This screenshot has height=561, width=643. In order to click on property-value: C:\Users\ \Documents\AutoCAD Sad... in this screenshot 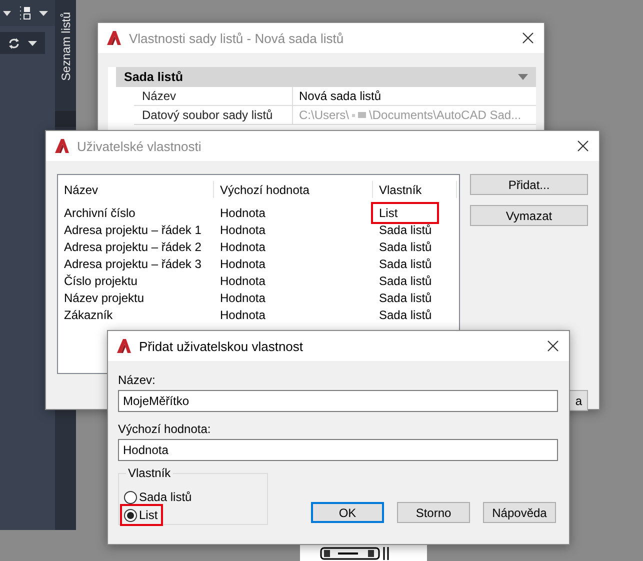, I will do `click(410, 115)`.